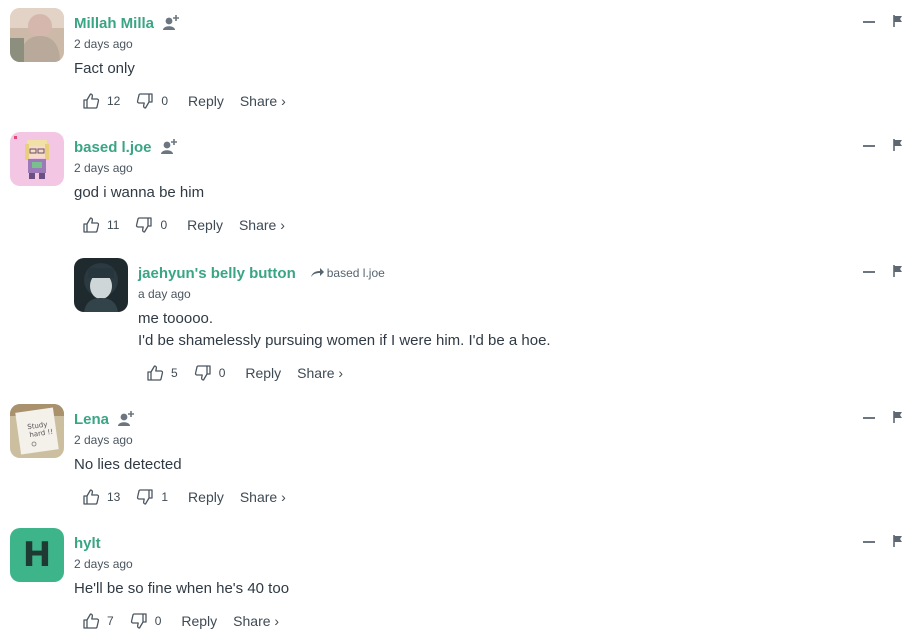  Describe the element at coordinates (176, 318) in the screenshot. I see `comment-text-line: me tooooo.` at that location.